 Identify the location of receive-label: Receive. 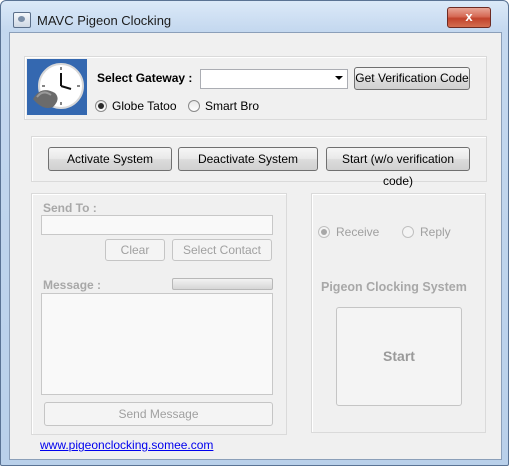
(357, 232).